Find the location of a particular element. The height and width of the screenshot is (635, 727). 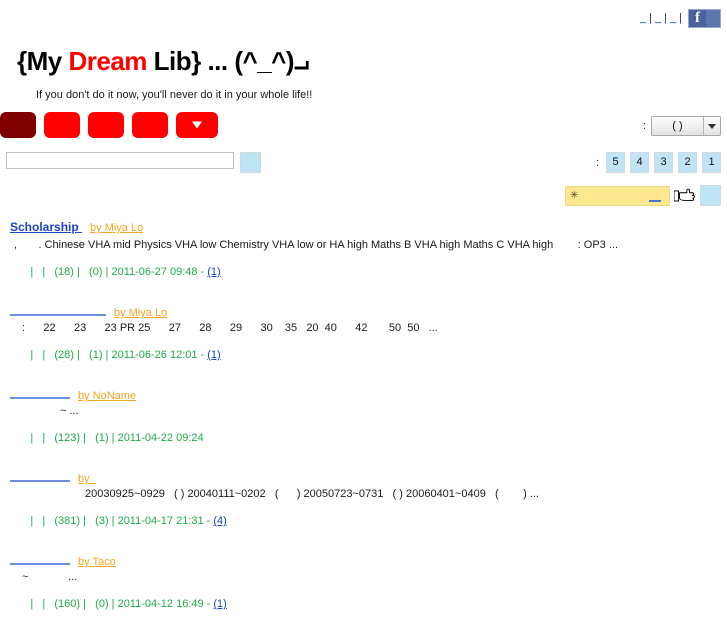

page-button-1: 1 is located at coordinates (711, 162).